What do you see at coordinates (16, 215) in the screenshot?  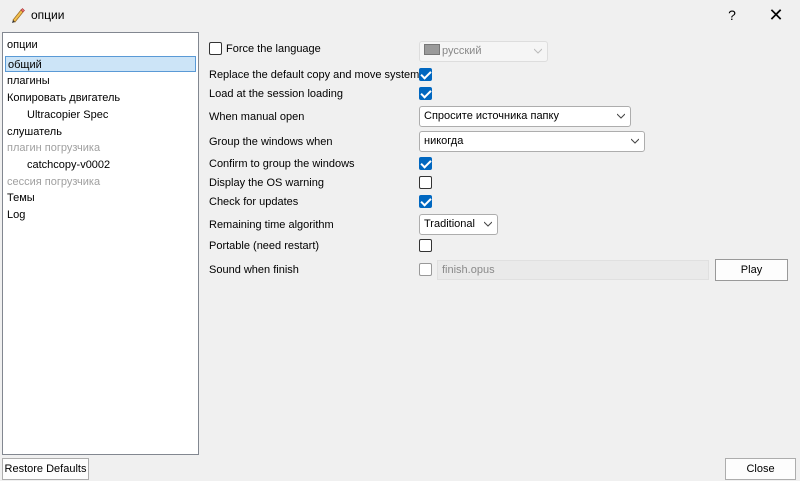 I see `tree-item-log: Log` at bounding box center [16, 215].